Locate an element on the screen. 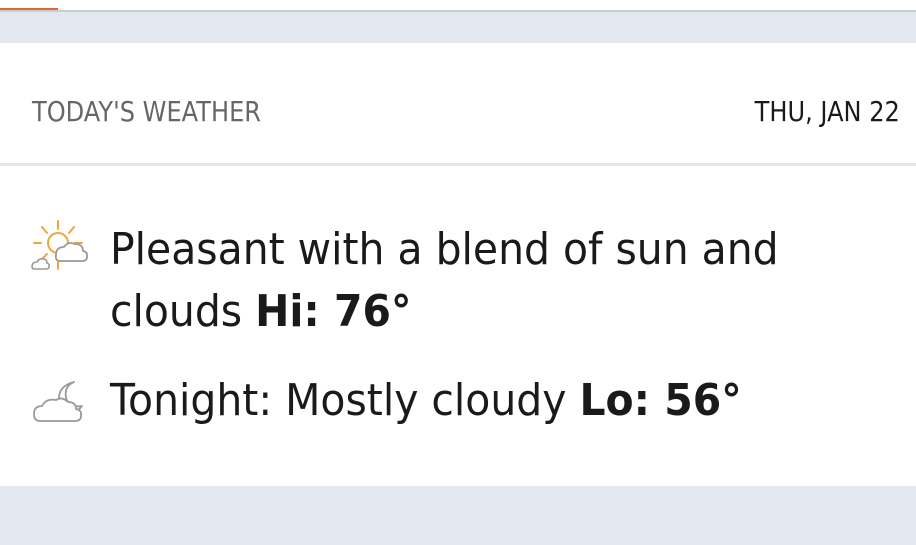 The image size is (916, 545). night-partly-cloudy-icon is located at coordinates (60, 406).